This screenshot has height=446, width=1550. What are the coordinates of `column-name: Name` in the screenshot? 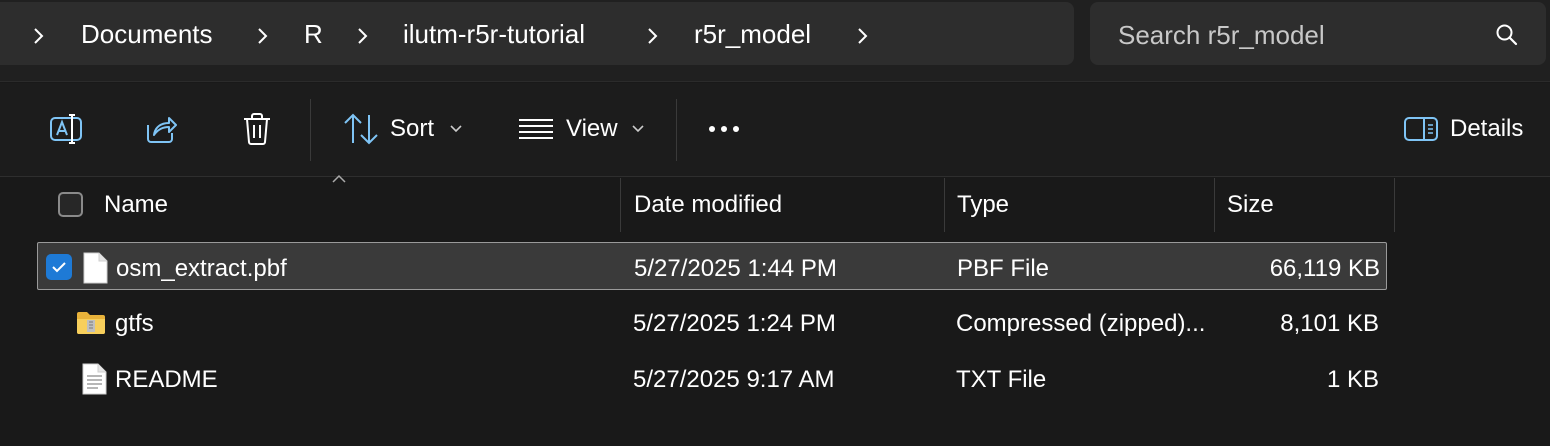 It's located at (136, 205).